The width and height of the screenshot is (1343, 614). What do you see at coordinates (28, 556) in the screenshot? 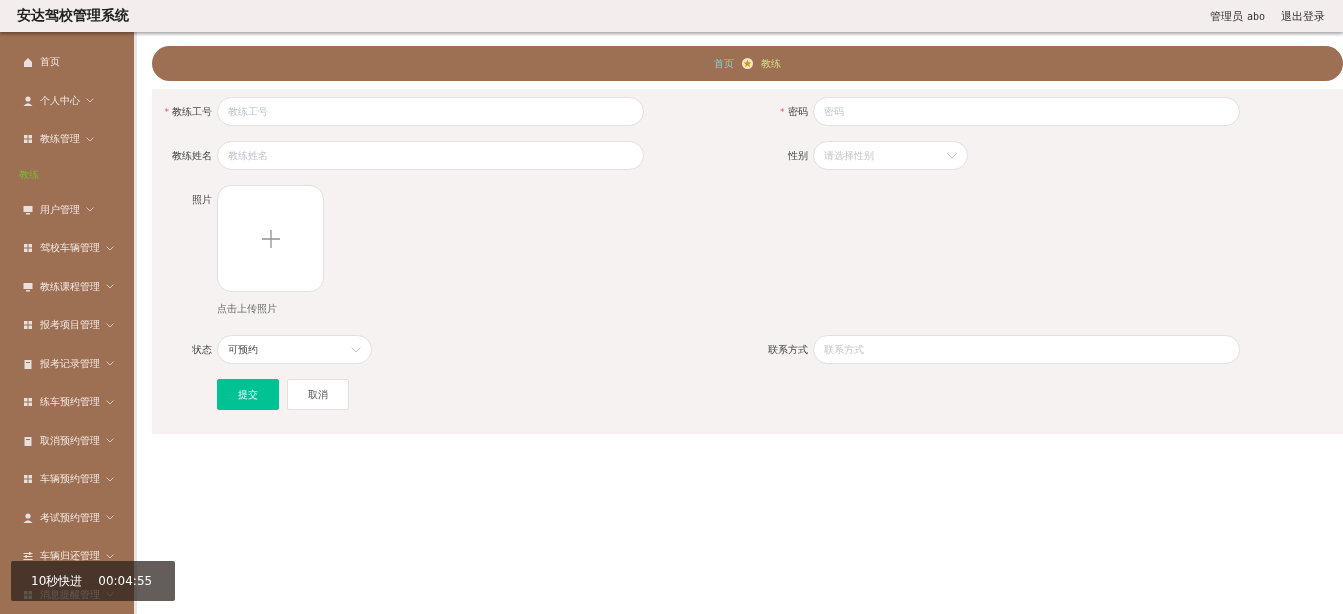
I see `sliders-icon` at bounding box center [28, 556].